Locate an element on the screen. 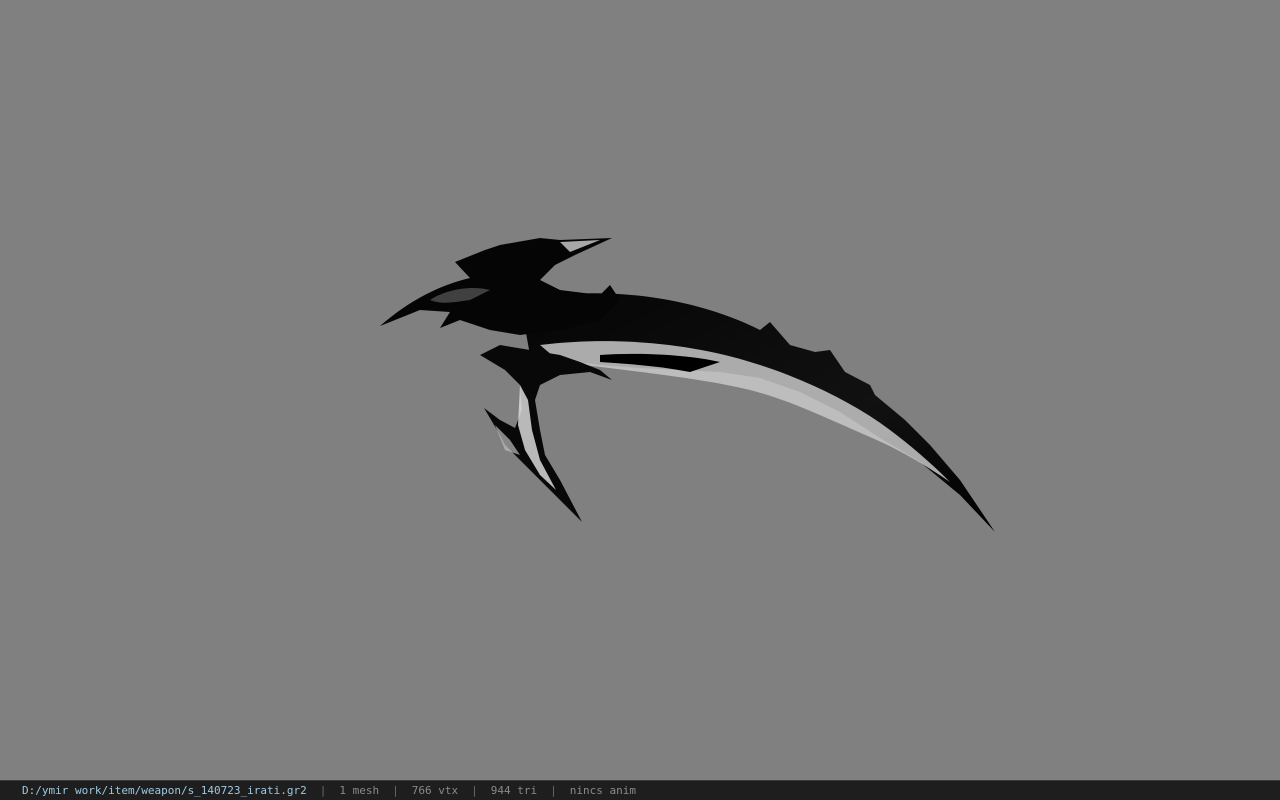  head-crest is located at coordinates (500, 286).